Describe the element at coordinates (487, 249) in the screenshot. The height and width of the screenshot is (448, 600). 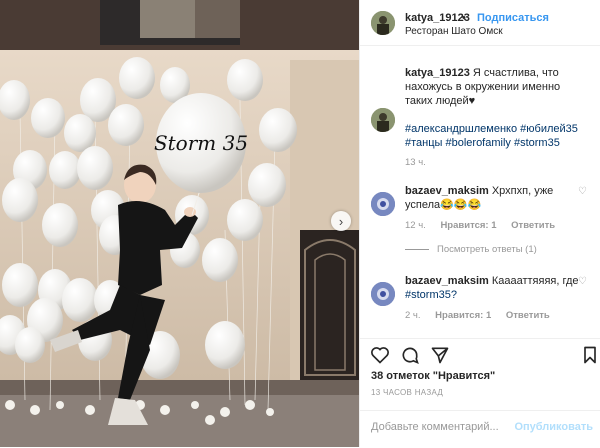
I see `view-replies-label: Посмотреть ответы (1)` at that location.